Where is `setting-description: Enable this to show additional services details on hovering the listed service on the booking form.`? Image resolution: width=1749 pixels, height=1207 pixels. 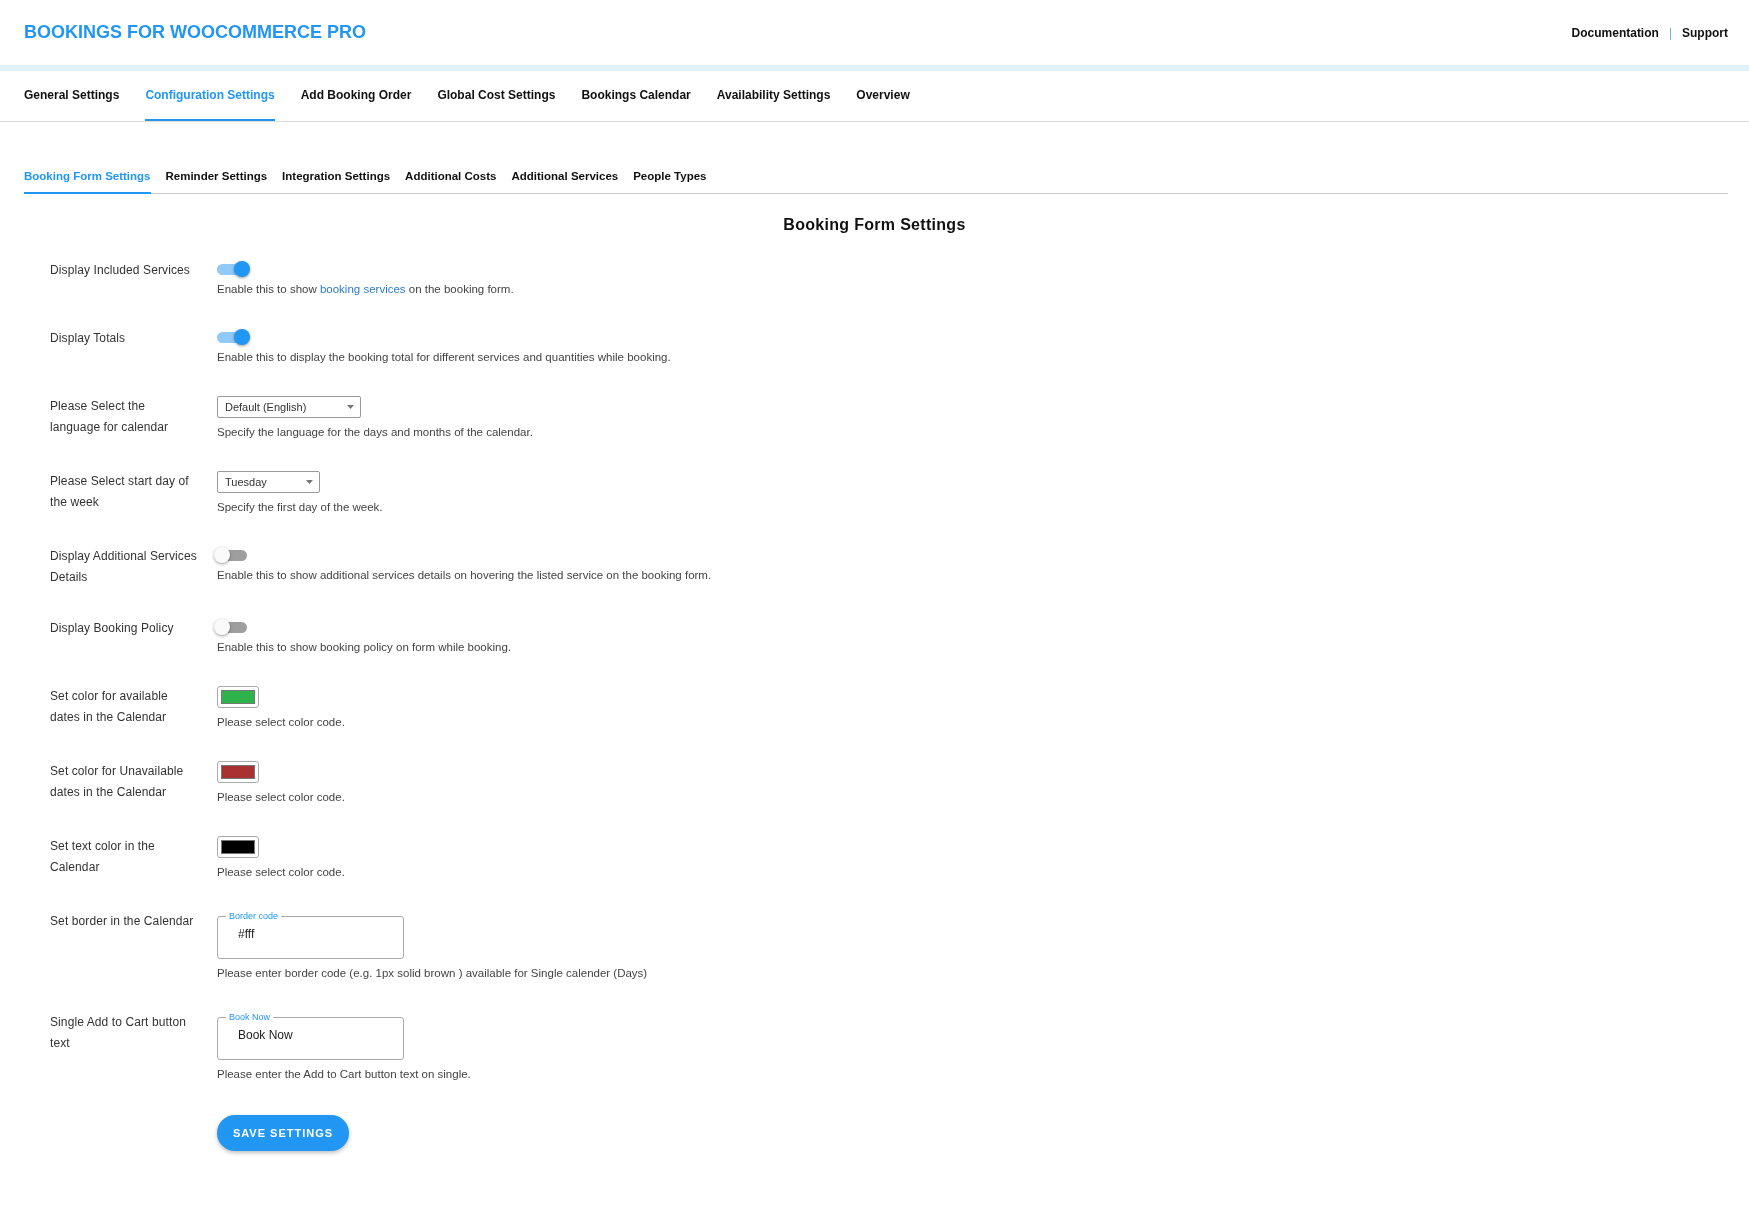
setting-description: Enable this to show additional services details on hovering the listed service on the booking form. is located at coordinates (464, 575).